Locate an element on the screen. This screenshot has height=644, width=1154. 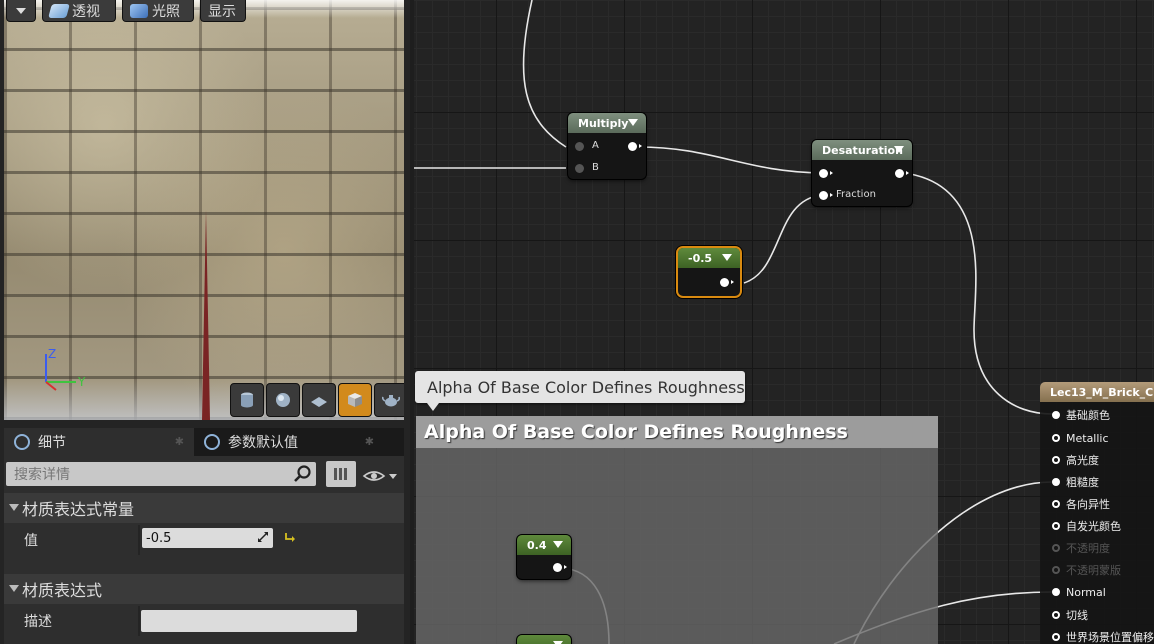
multiply-pin-b-label: B is located at coordinates (595, 167).